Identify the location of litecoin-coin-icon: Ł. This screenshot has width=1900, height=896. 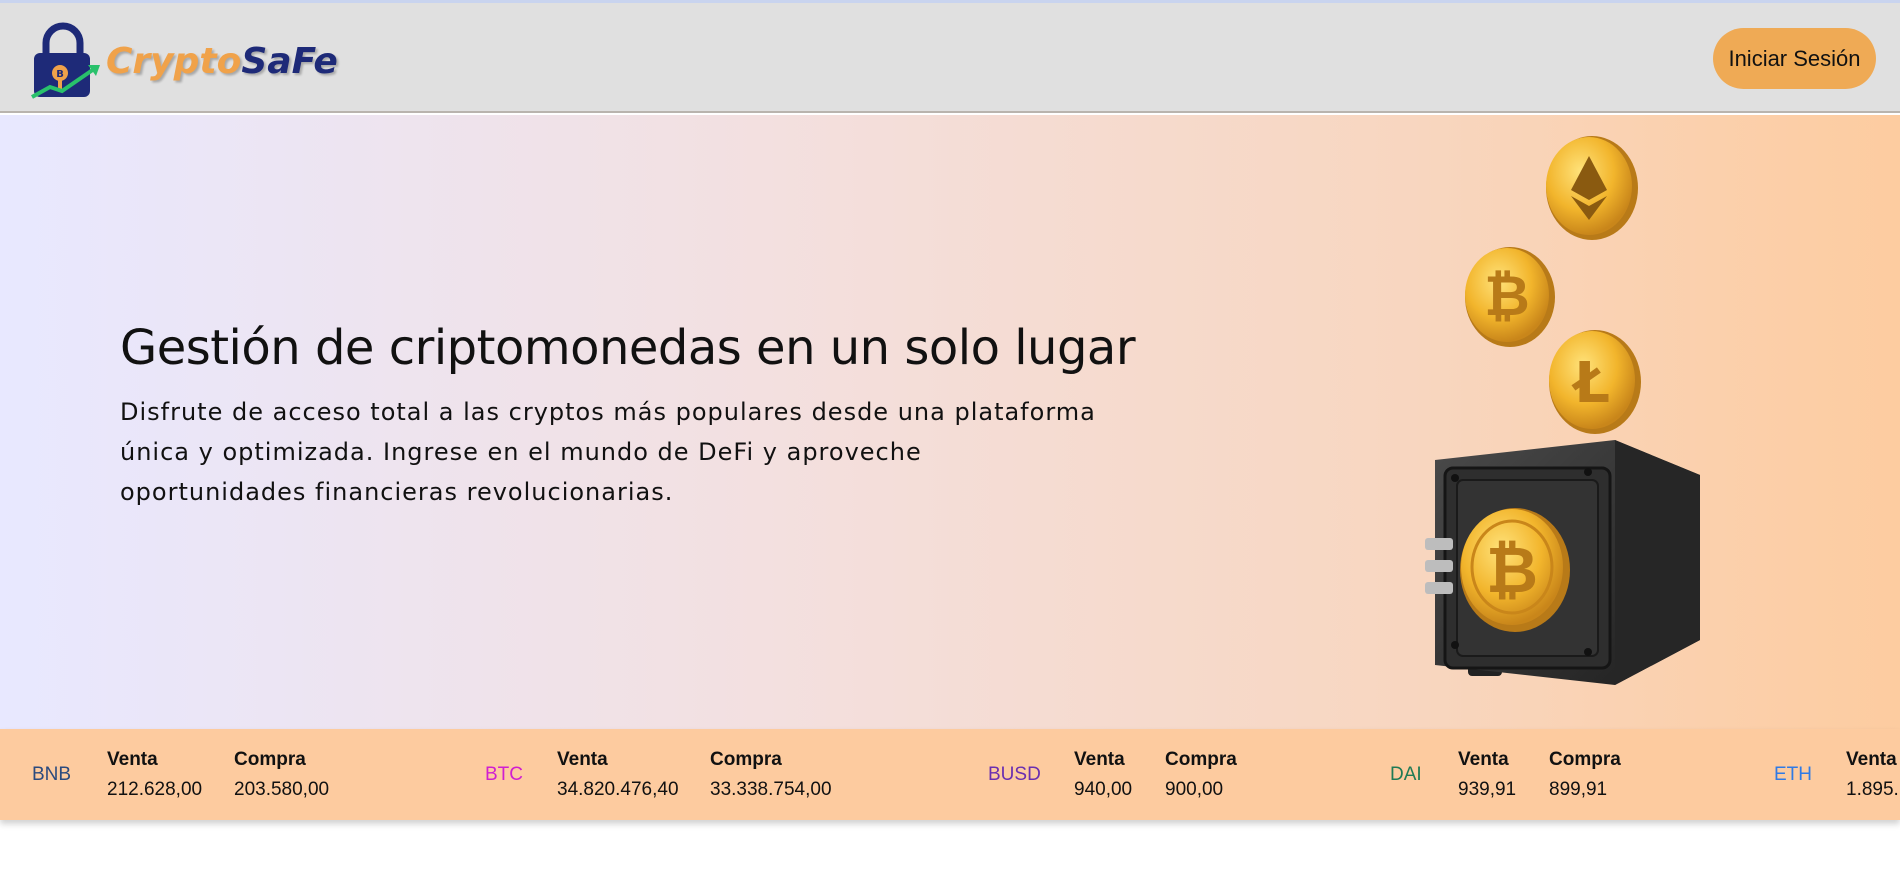
(1595, 382).